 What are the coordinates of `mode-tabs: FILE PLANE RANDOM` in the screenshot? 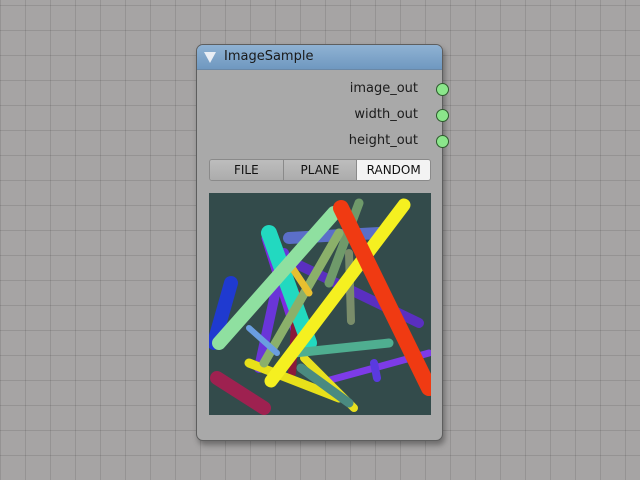 It's located at (320, 170).